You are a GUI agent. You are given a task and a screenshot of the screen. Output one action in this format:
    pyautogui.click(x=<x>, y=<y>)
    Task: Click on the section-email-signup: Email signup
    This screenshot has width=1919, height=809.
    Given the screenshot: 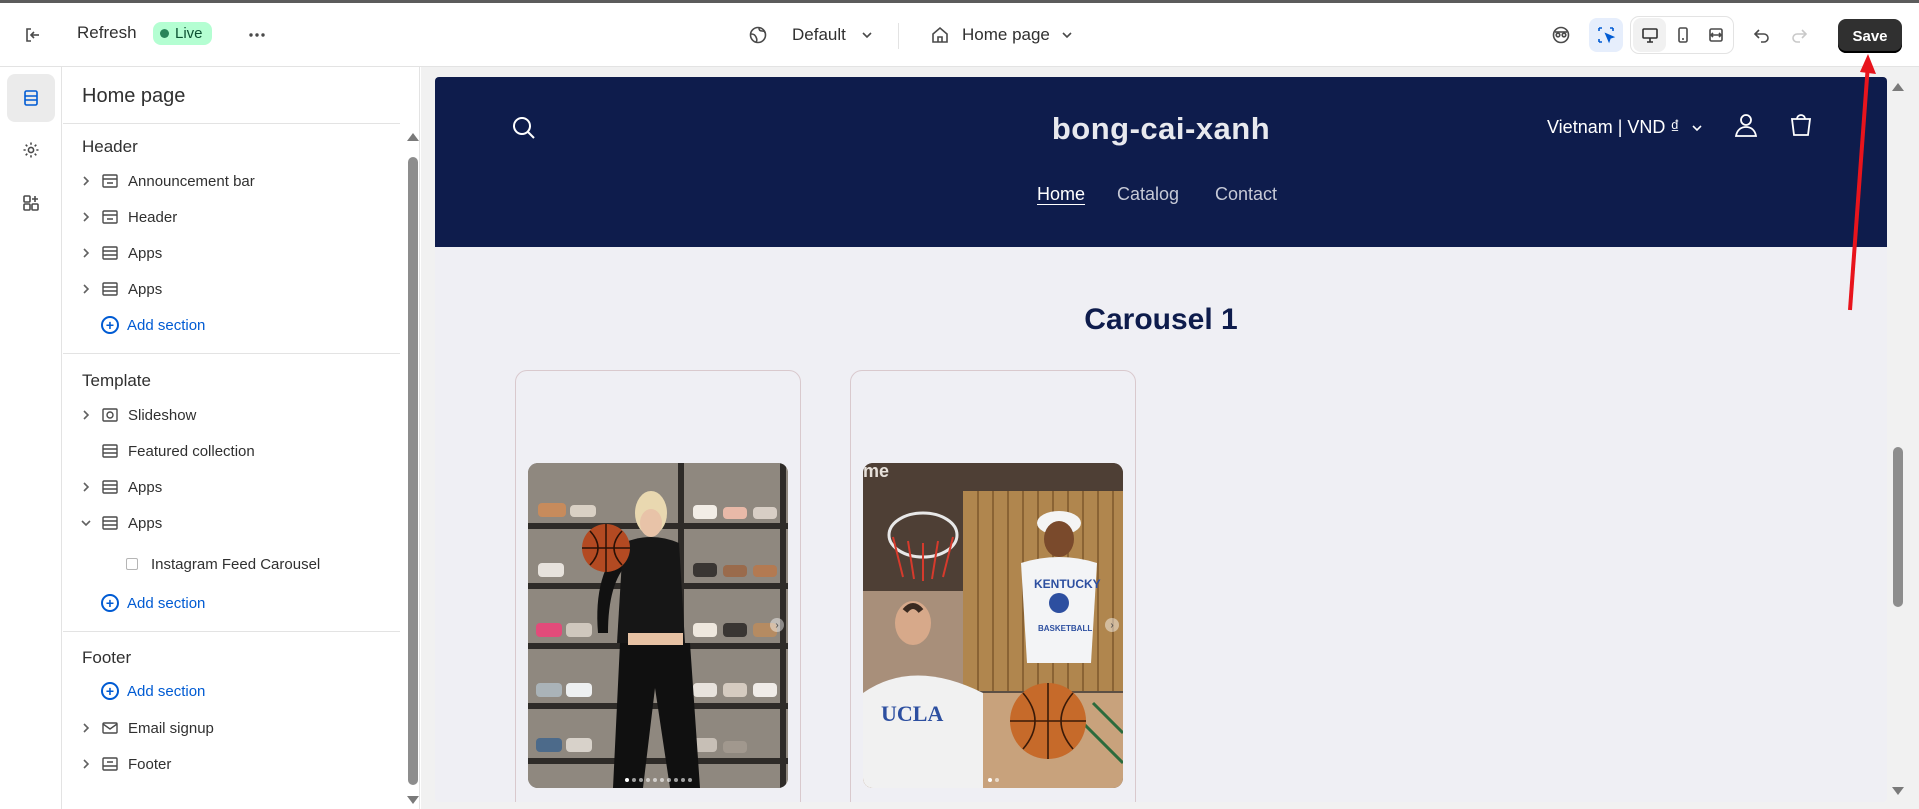 What is the action you would take?
    pyautogui.click(x=146, y=728)
    